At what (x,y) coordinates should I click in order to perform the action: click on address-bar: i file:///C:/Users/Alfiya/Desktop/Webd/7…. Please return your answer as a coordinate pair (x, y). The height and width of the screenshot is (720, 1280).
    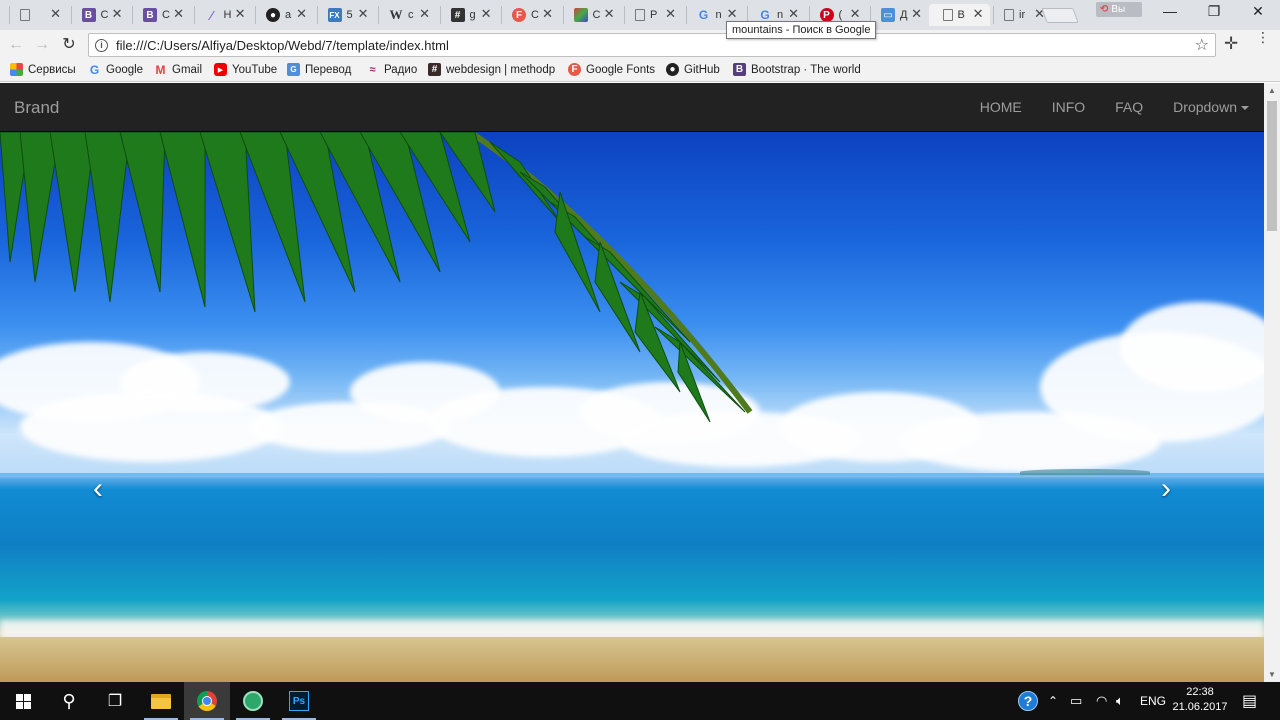
    Looking at the image, I should click on (652, 45).